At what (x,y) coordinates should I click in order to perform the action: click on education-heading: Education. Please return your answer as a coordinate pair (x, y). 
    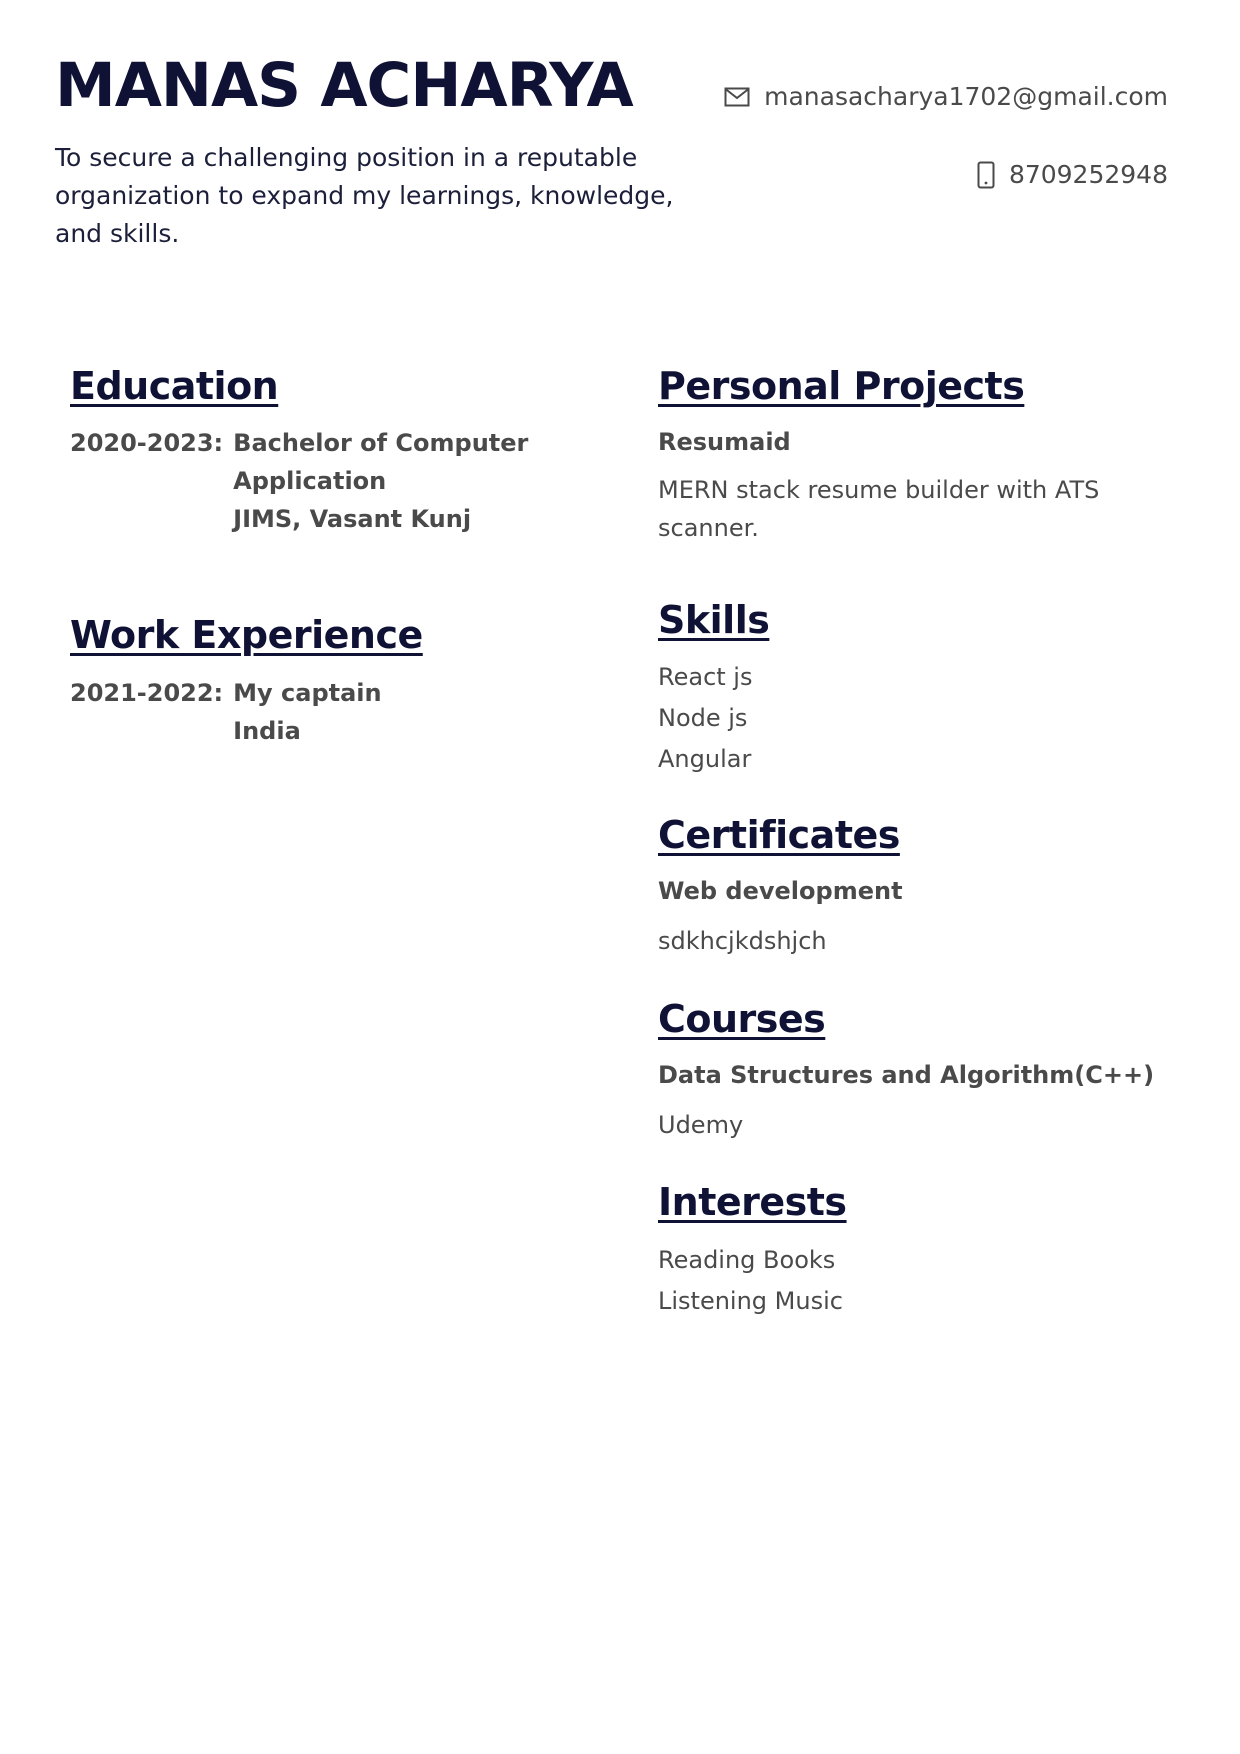
    Looking at the image, I should click on (174, 386).